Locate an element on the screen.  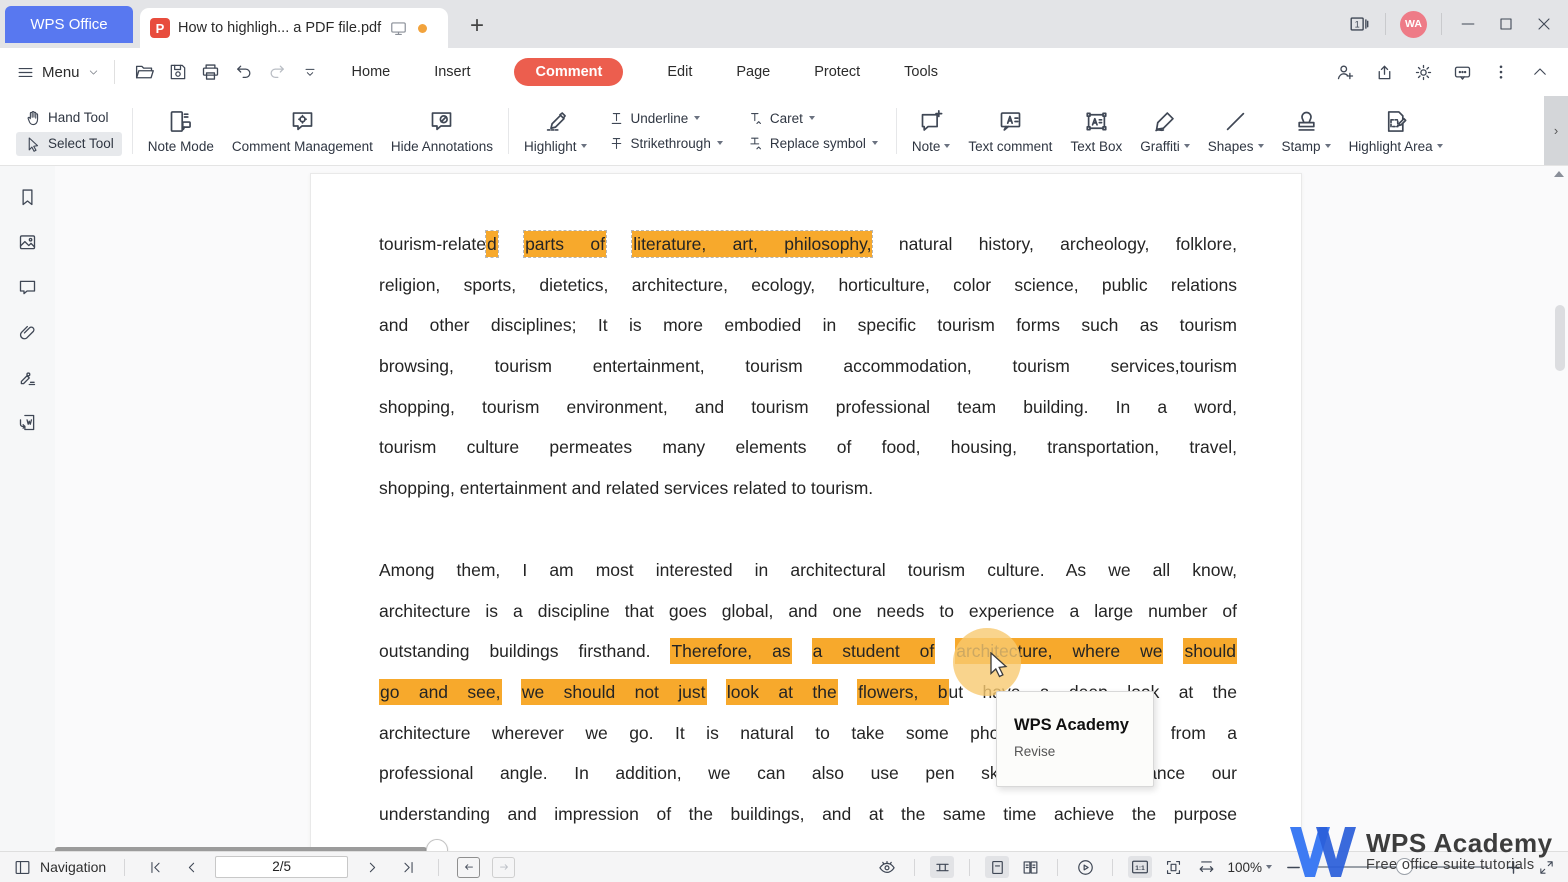
avatar: WA is located at coordinates (1413, 24).